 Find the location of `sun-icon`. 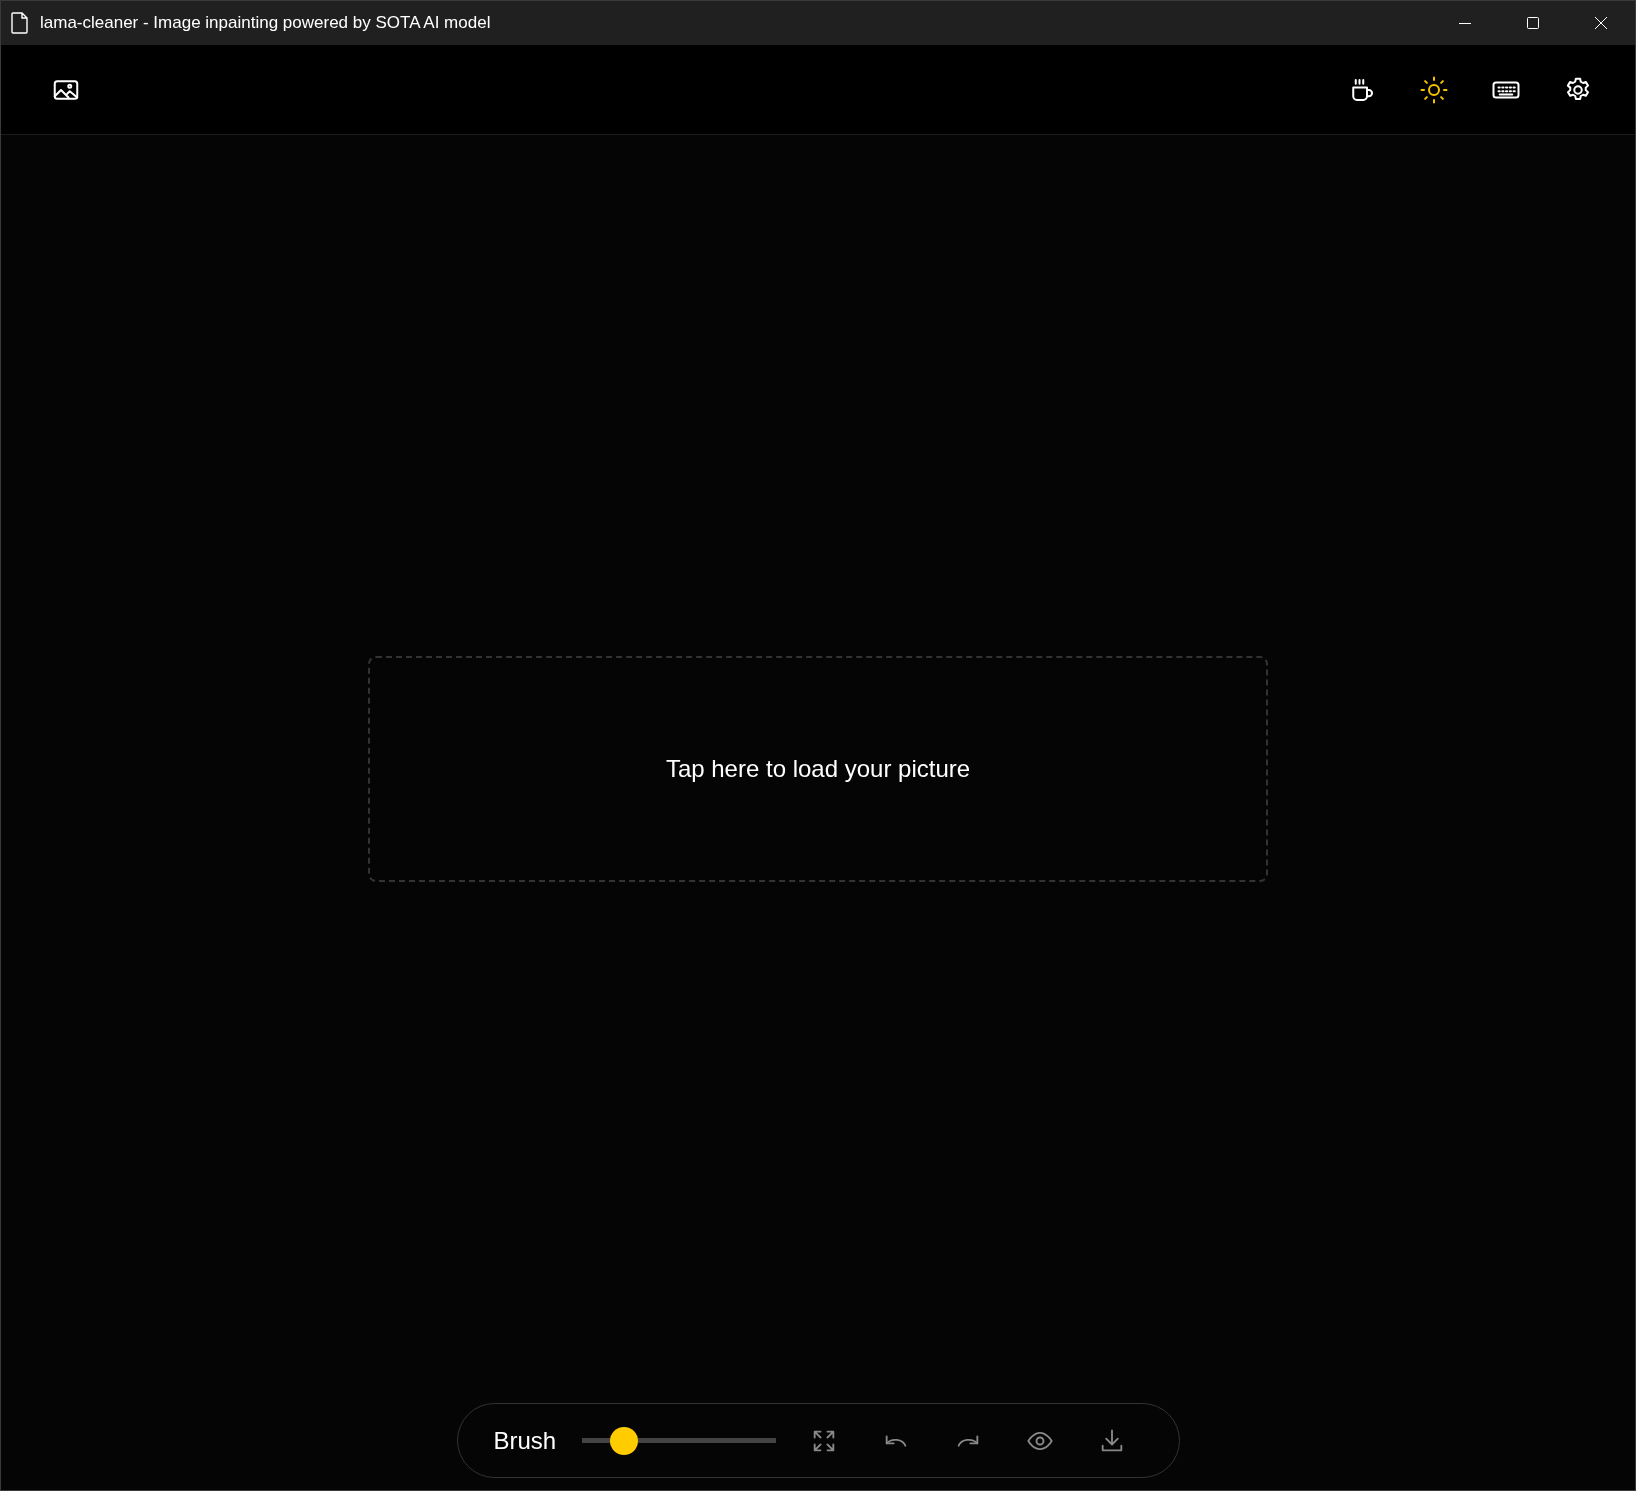

sun-icon is located at coordinates (1434, 89).